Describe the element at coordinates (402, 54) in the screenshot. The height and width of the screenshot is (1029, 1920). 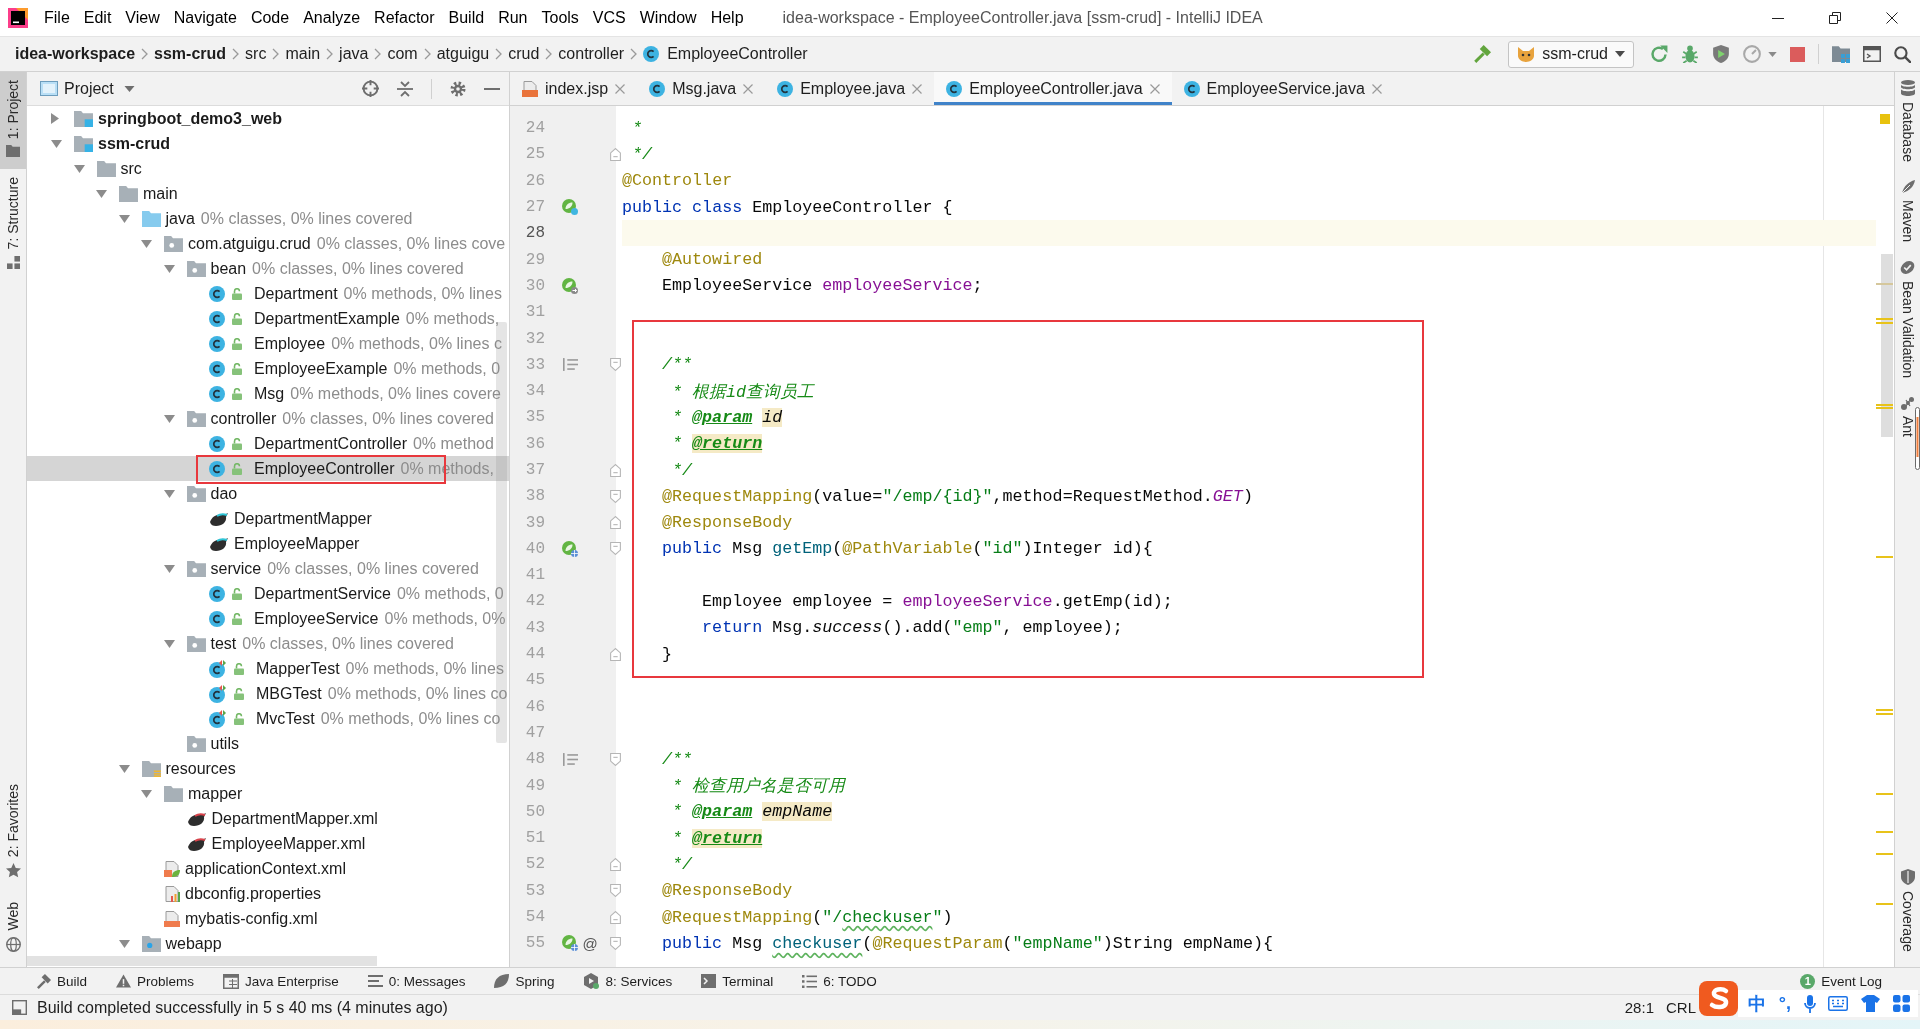
I see `breadcrumb-item: com` at that location.